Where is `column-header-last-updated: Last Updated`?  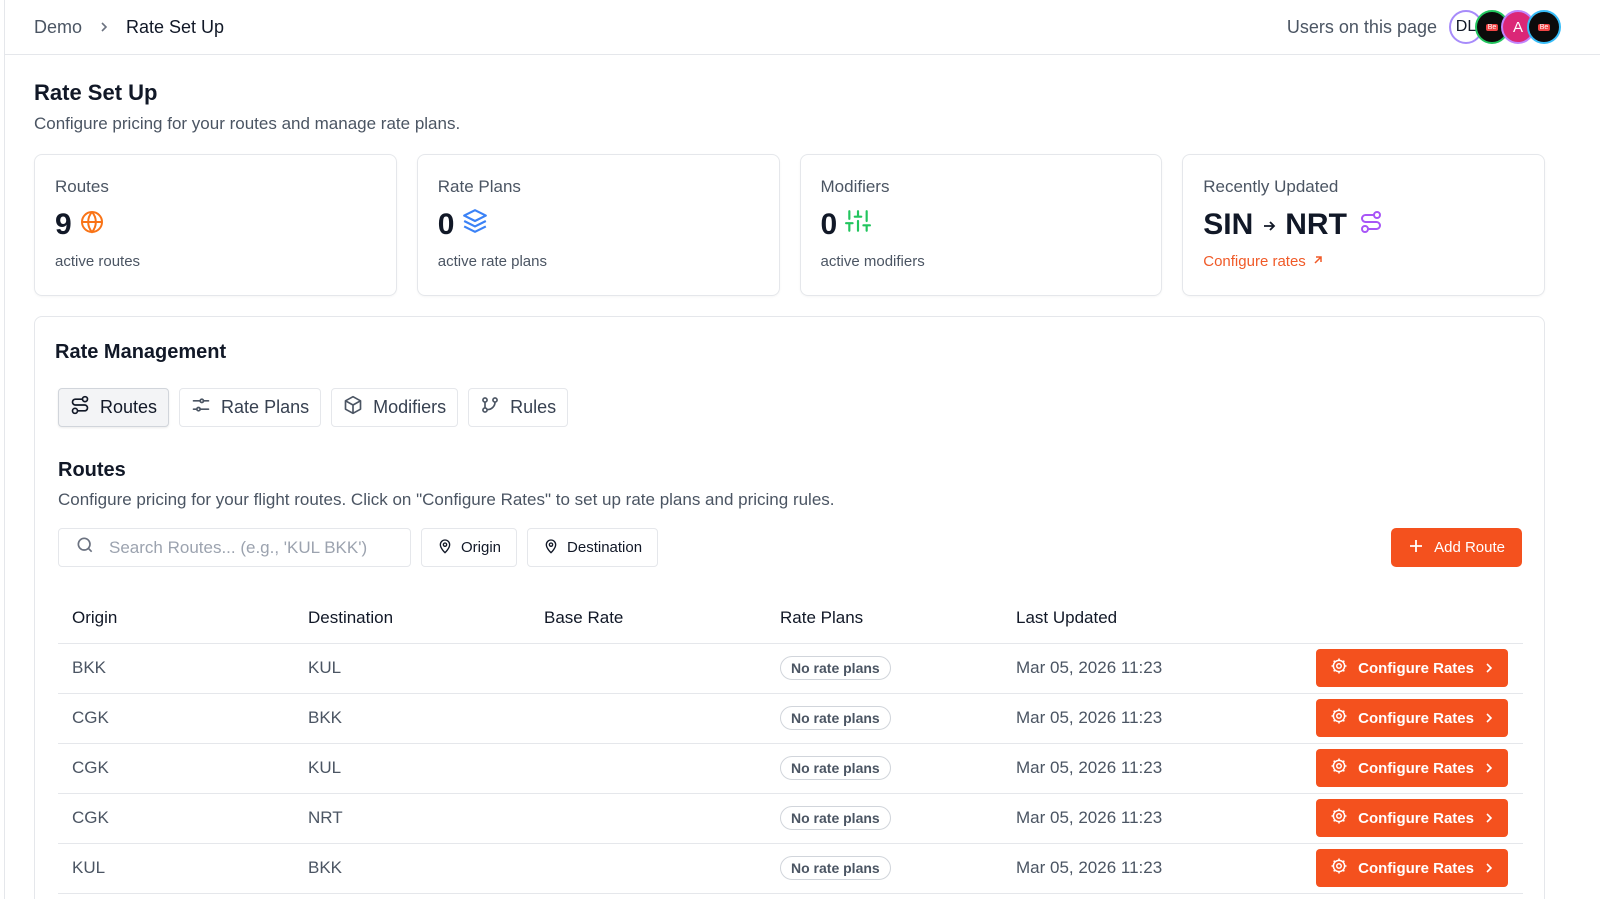
column-header-last-updated: Last Updated is located at coordinates (1152, 618).